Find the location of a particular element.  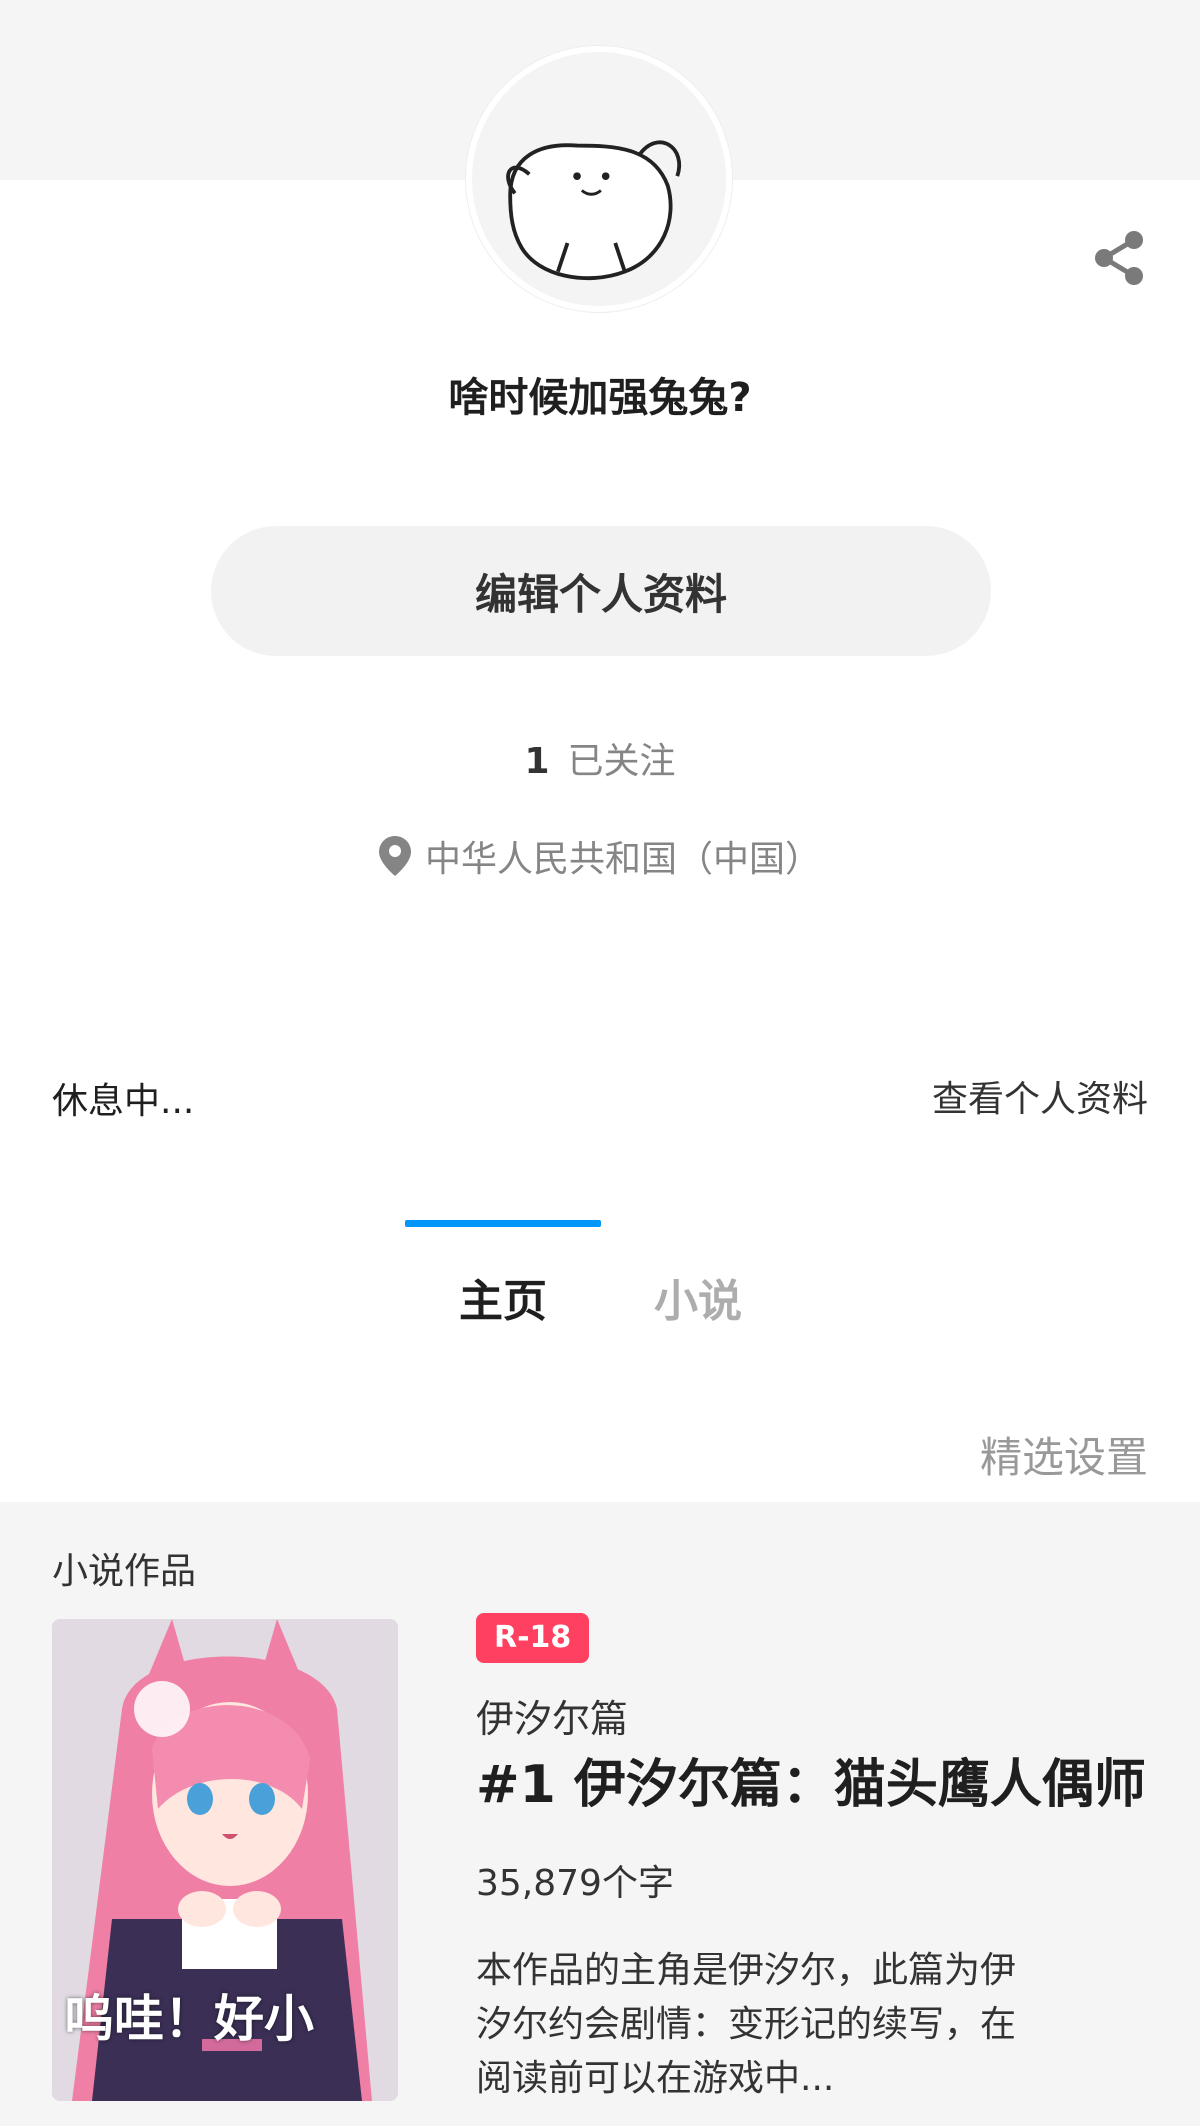

following-stat: 1 已关注 is located at coordinates (600, 758).